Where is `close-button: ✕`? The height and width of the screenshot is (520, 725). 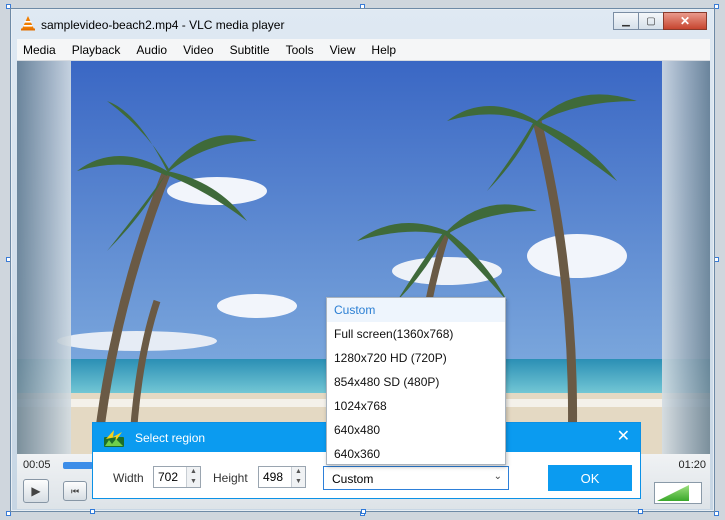 close-button: ✕ is located at coordinates (685, 21).